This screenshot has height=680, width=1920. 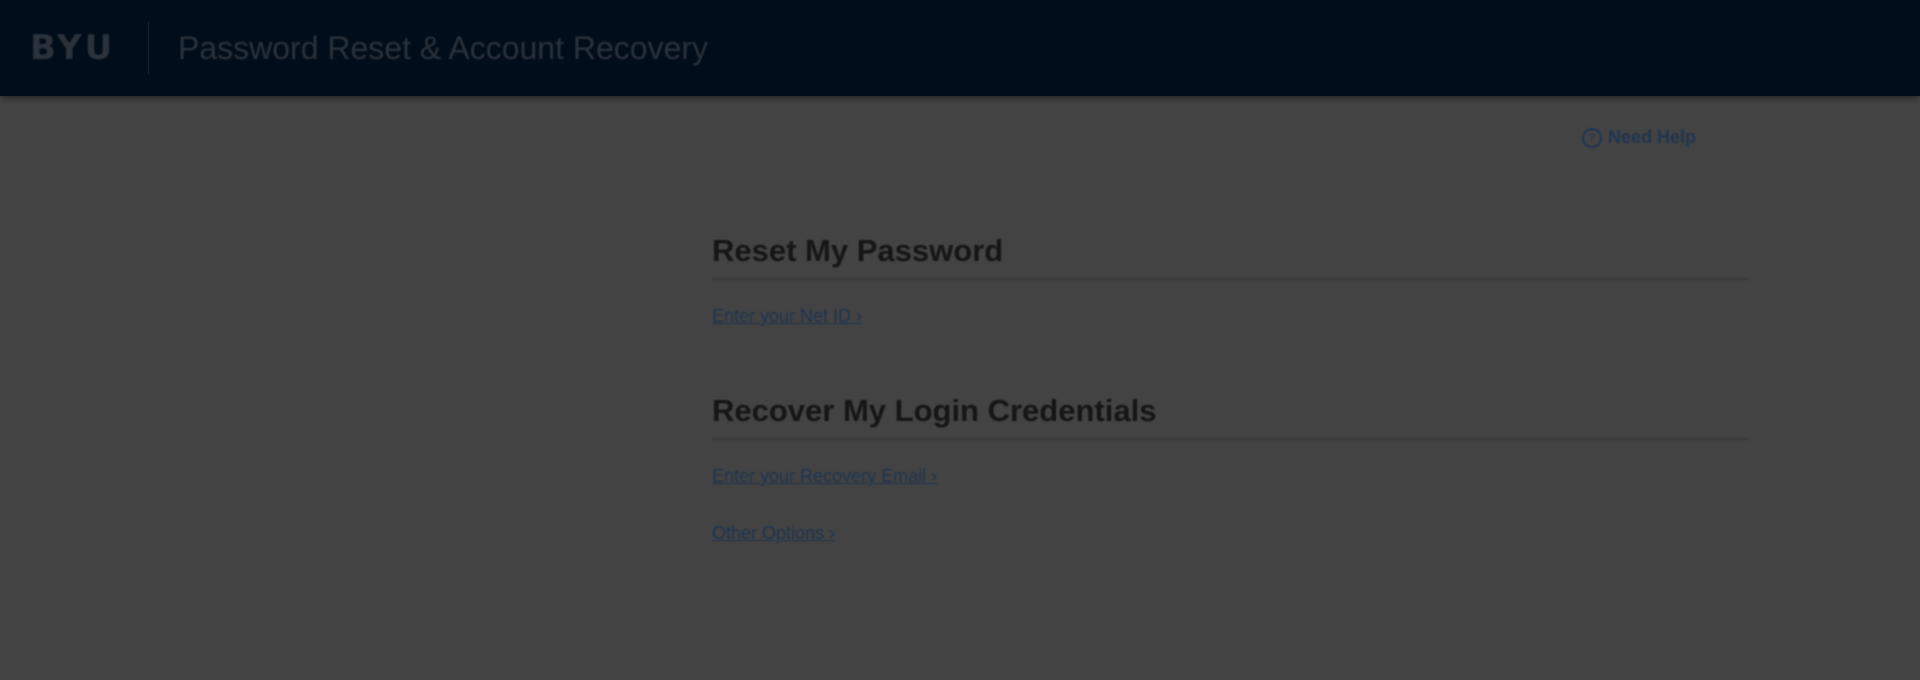 I want to click on reset-password-heading: Reset My Password, so click(x=1230, y=254).